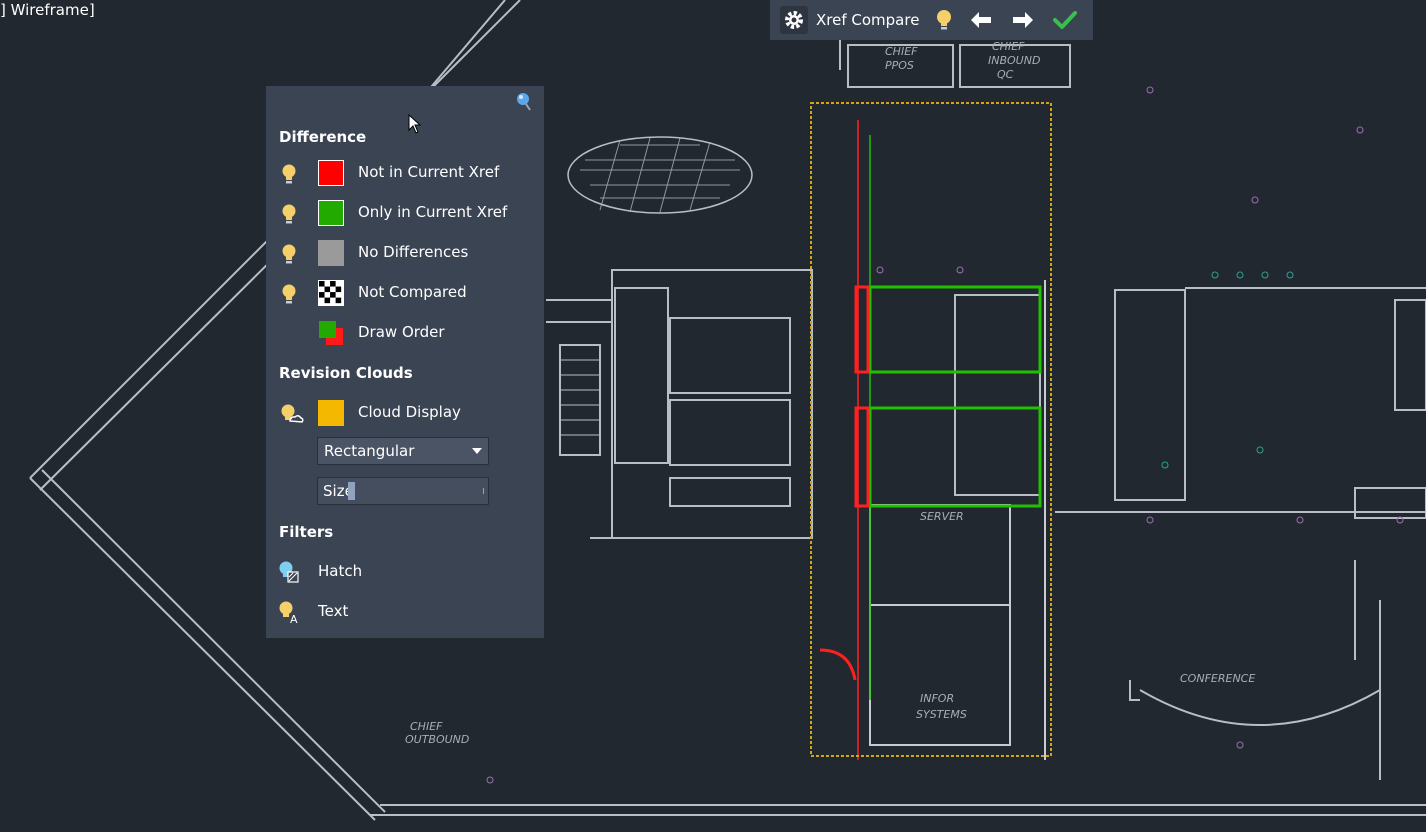 The height and width of the screenshot is (832, 1426). What do you see at coordinates (333, 611) in the screenshot?
I see `filter-label: Text` at bounding box center [333, 611].